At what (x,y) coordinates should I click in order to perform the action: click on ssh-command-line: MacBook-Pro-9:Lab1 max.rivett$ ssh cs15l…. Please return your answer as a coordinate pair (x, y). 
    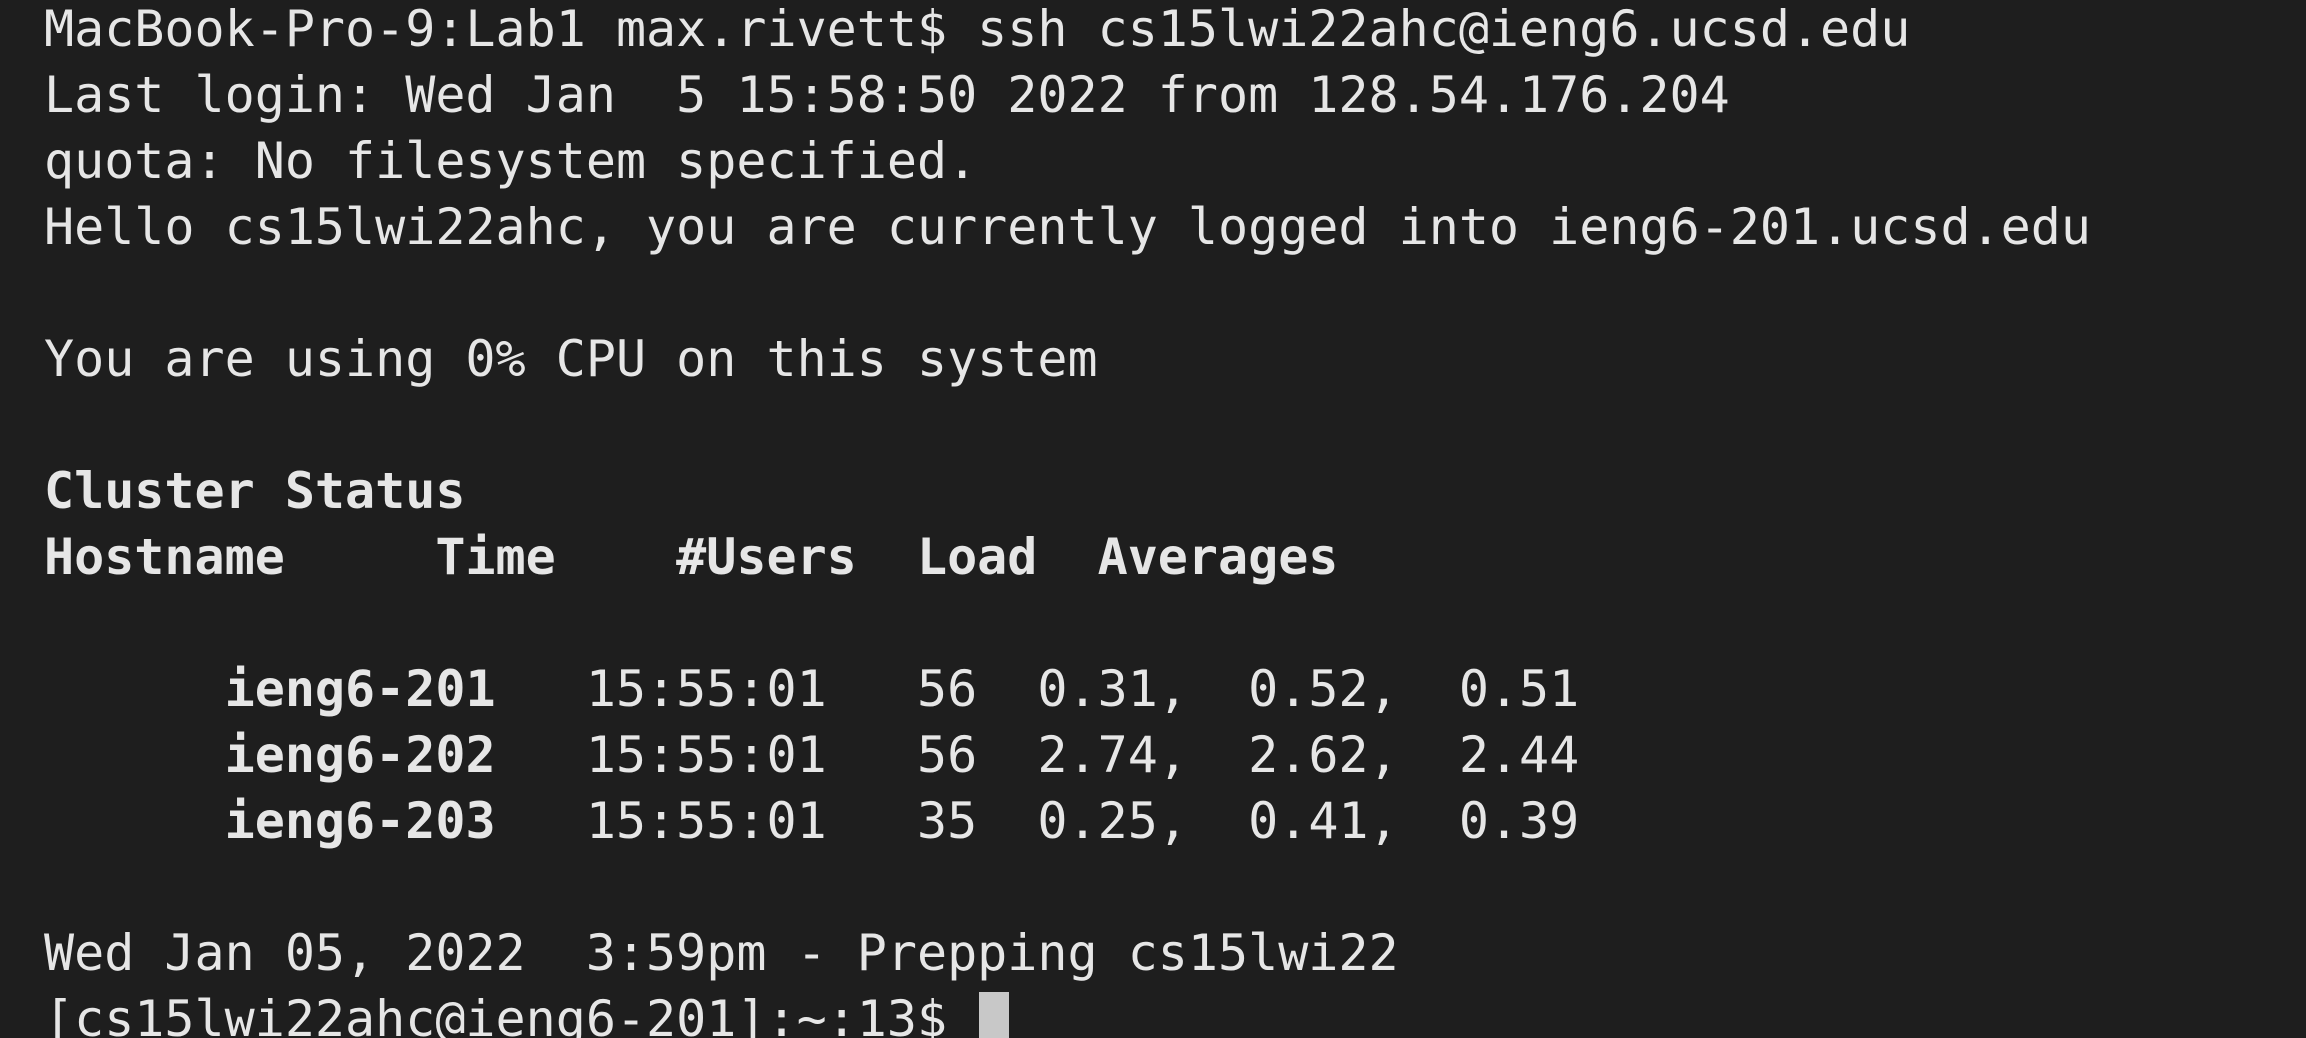
    Looking at the image, I should click on (977, 29).